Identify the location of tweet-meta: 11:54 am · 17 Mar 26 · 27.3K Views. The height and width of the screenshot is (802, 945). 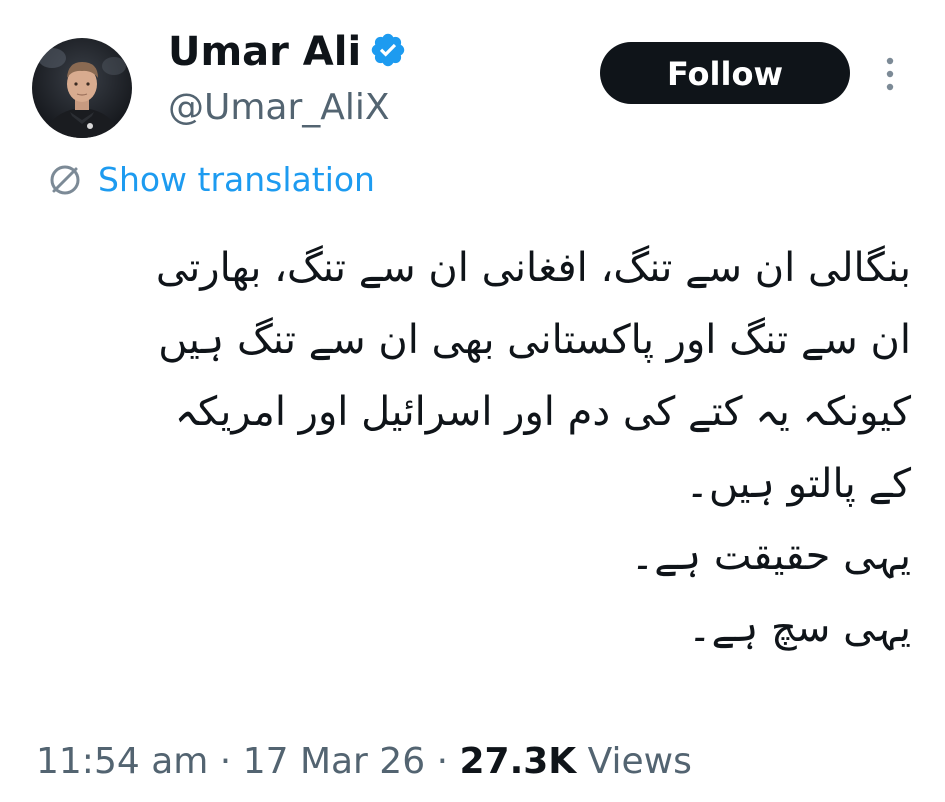
(364, 762).